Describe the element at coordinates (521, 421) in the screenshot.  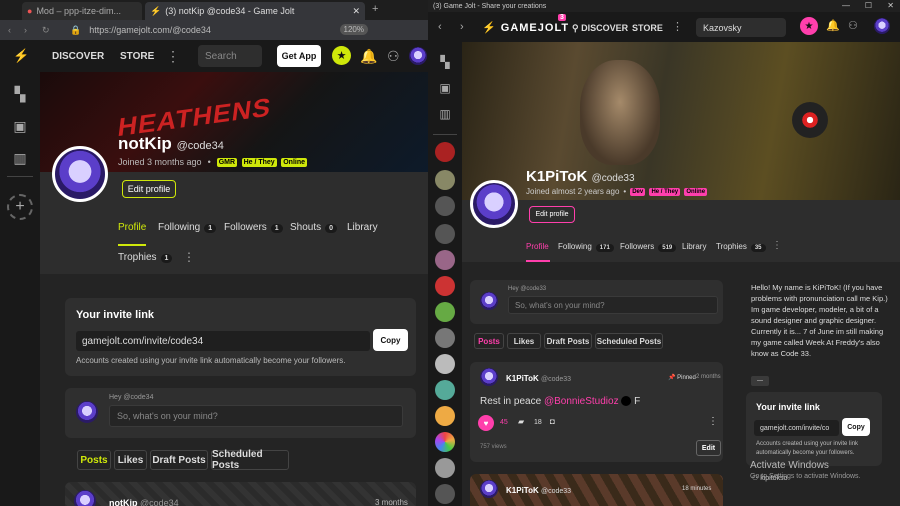
I see `comment-icon: ▰` at that location.